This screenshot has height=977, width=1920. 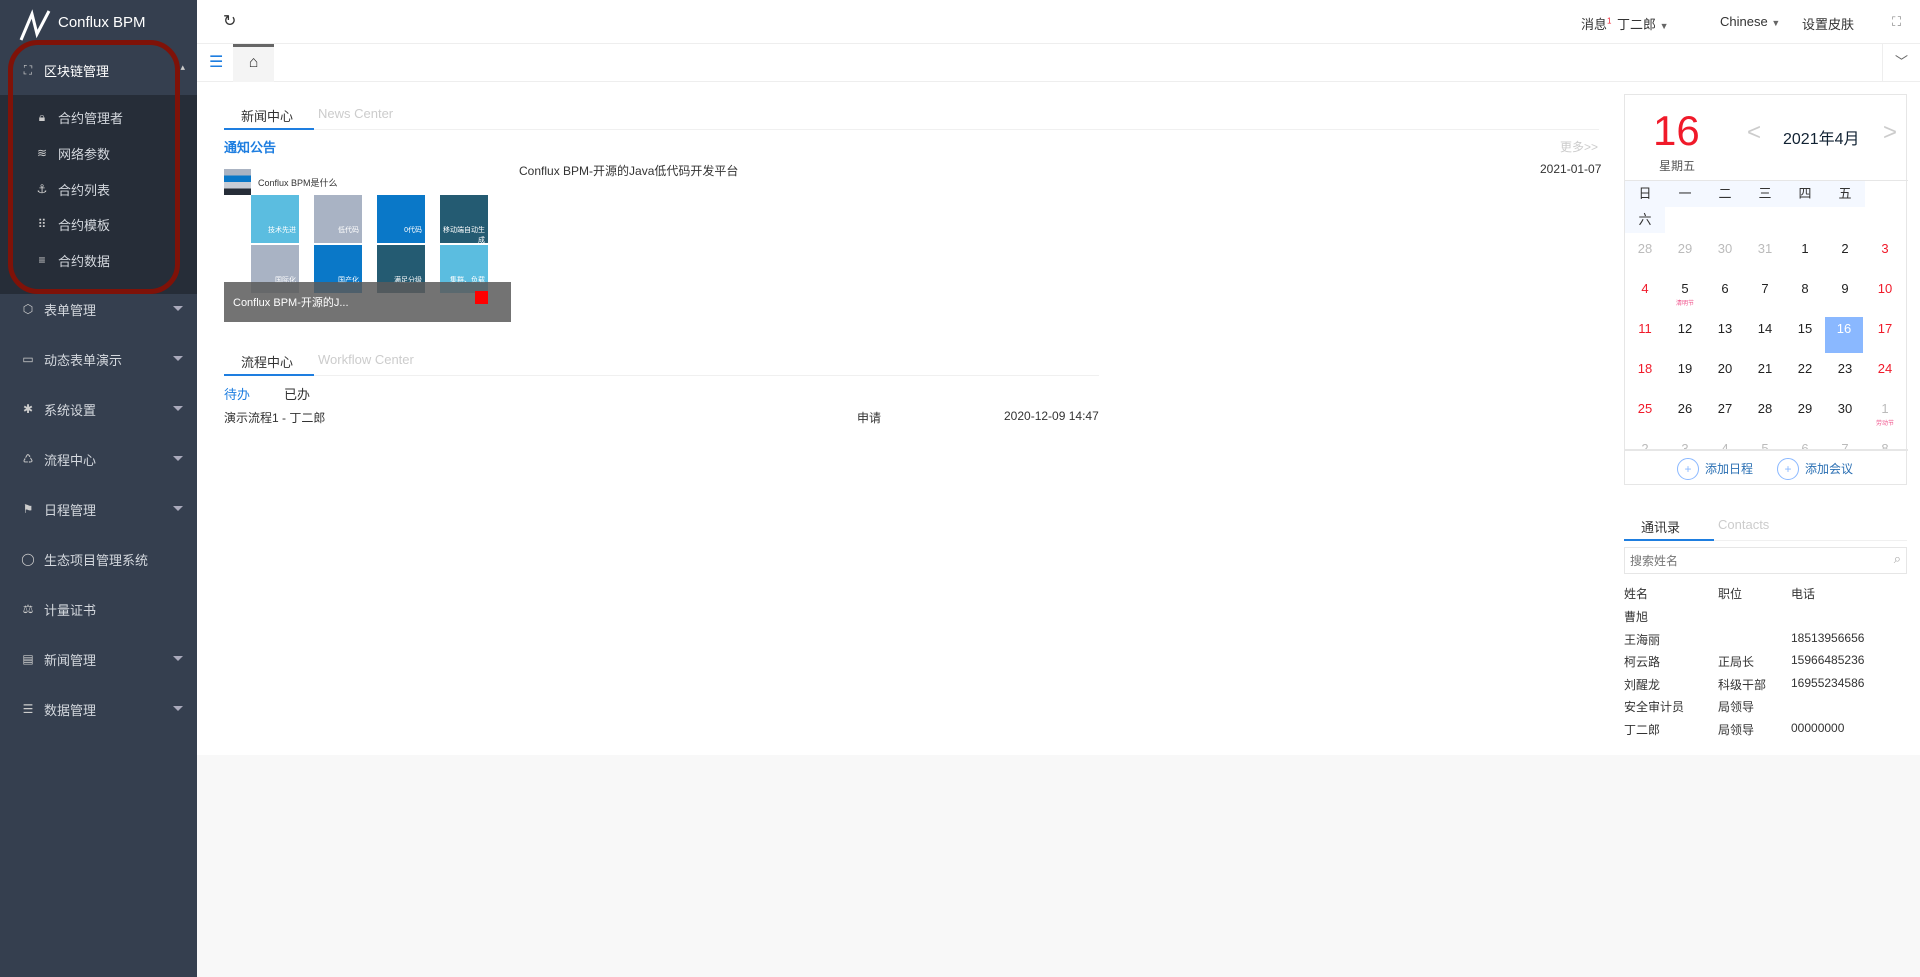 I want to click on day-number: 22, so click(x=1805, y=368).